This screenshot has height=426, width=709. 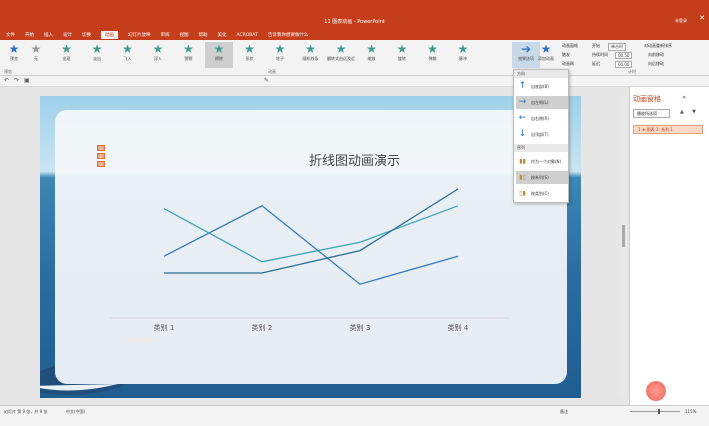 I want to click on user-label: 未登录, so click(x=681, y=21).